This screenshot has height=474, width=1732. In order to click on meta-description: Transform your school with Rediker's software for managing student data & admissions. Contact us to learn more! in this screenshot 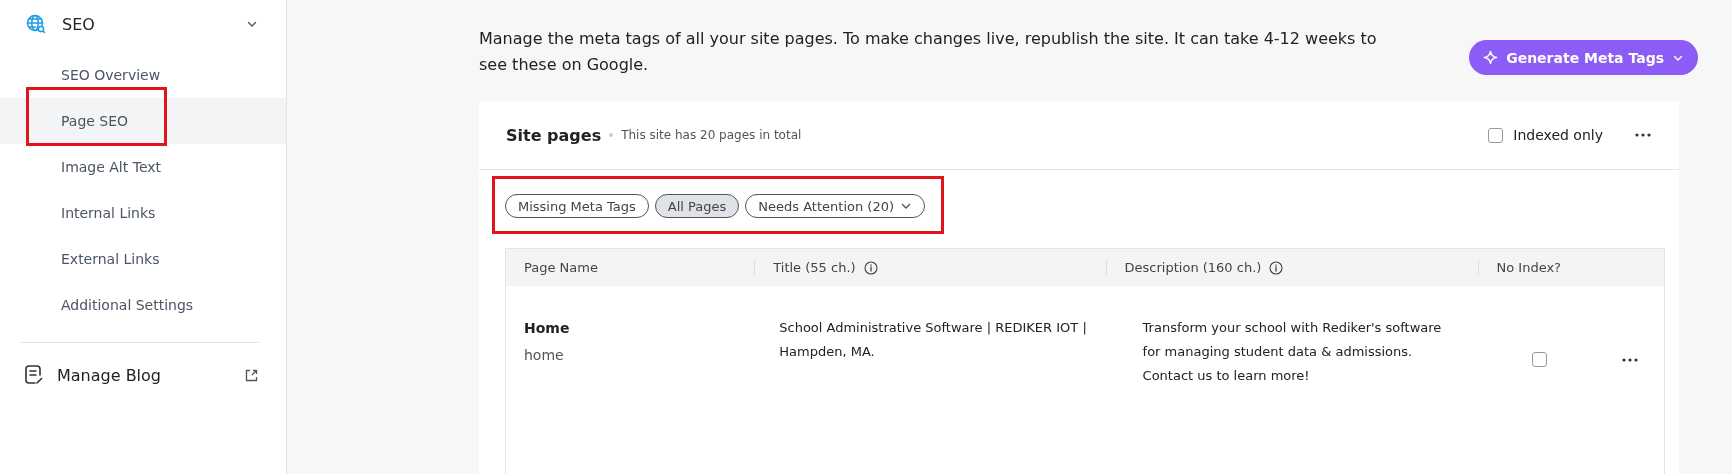, I will do `click(1292, 352)`.